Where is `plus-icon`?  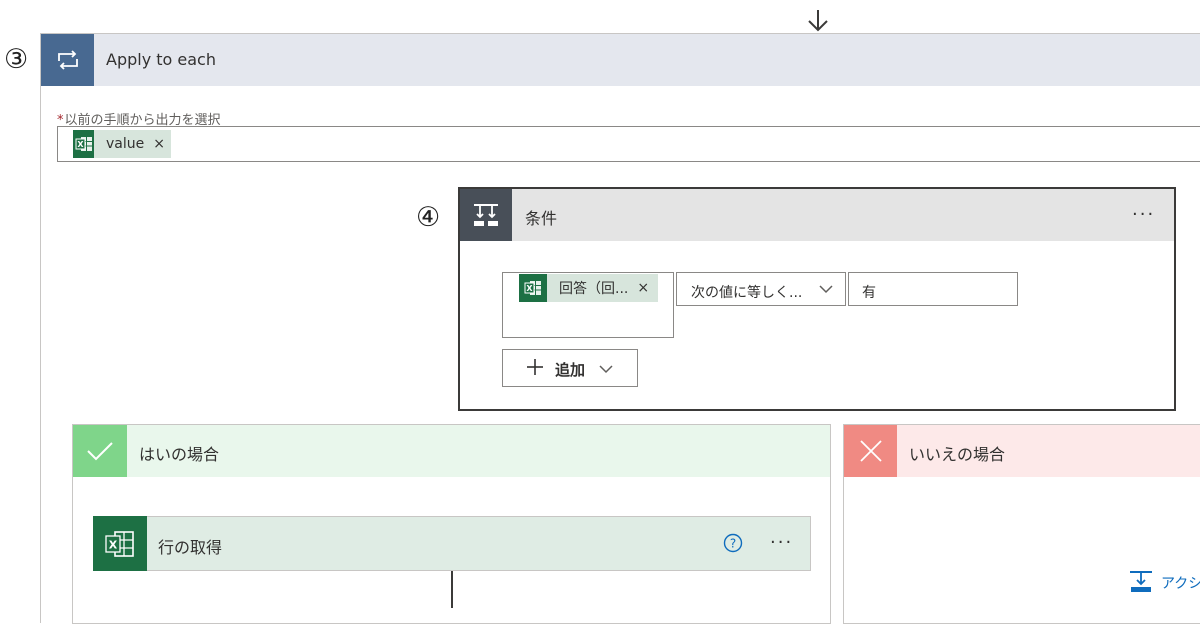
plus-icon is located at coordinates (535, 367).